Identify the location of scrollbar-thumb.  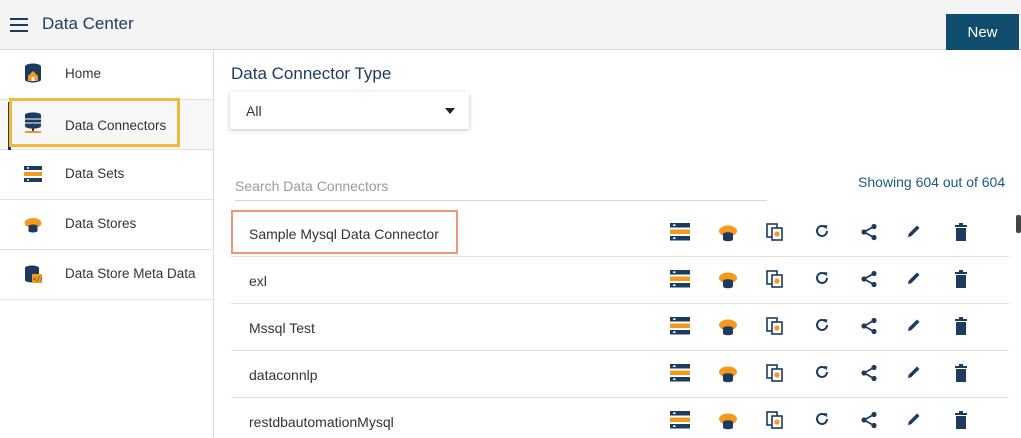
(1018, 224).